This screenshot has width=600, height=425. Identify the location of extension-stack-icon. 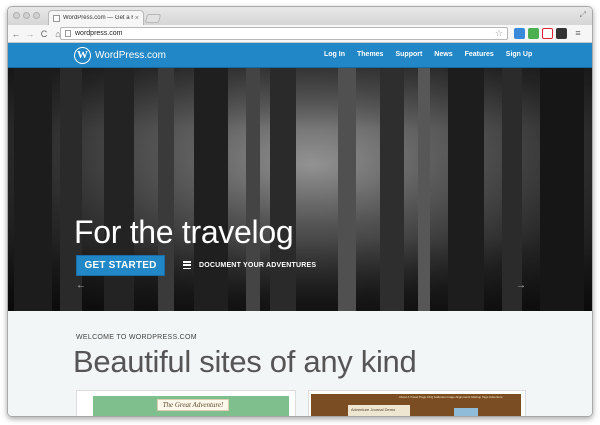
(561, 33).